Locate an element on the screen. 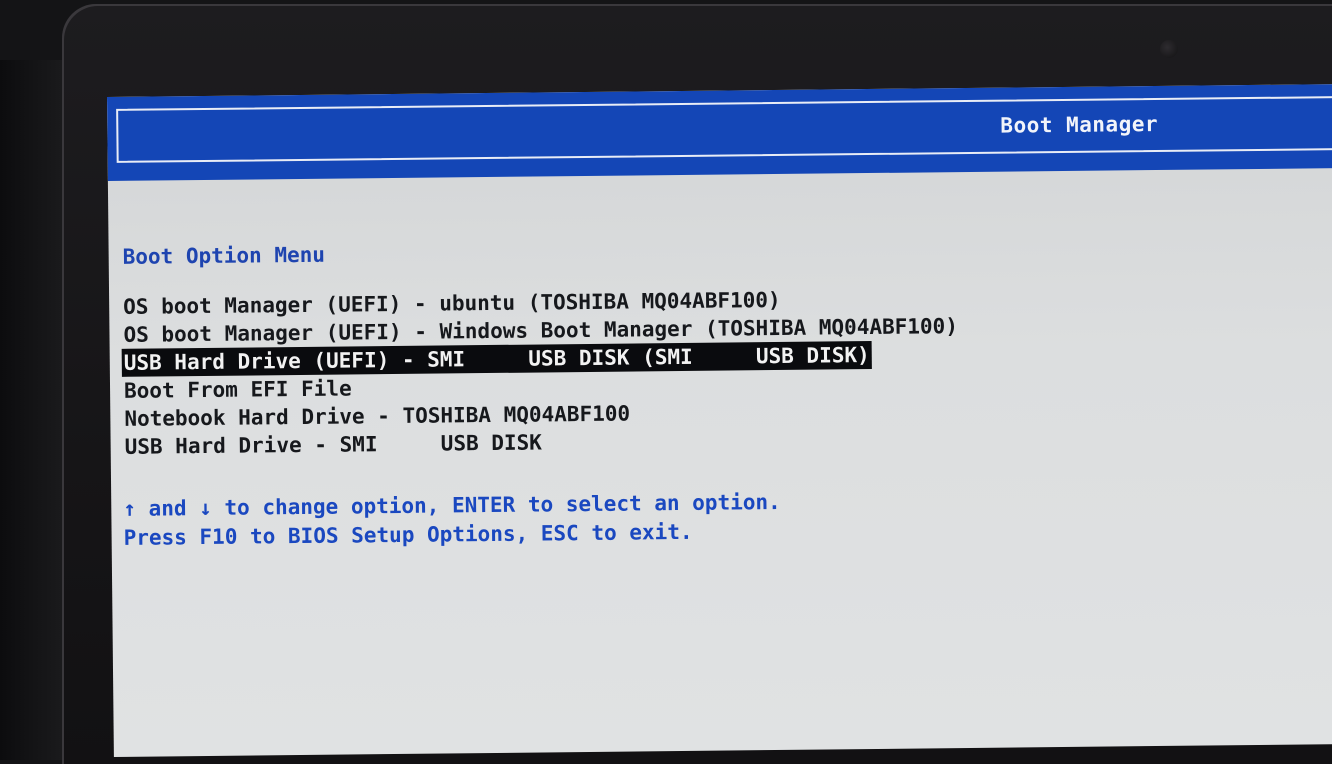  boot-option-efi-file: Boot From EFI File is located at coordinates (238, 389).